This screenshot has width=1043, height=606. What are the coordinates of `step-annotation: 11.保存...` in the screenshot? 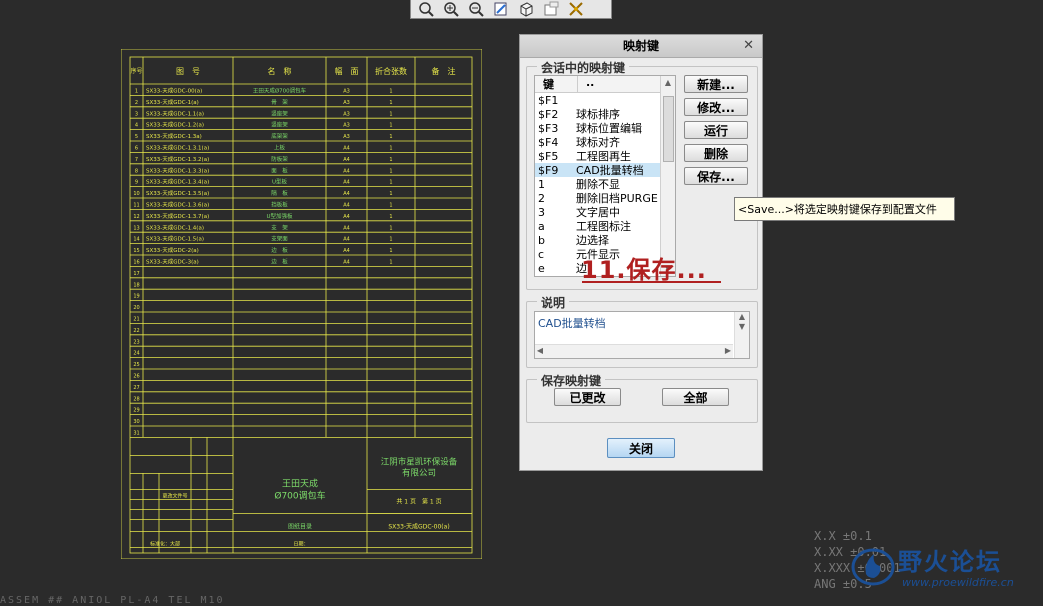 It's located at (644, 270).